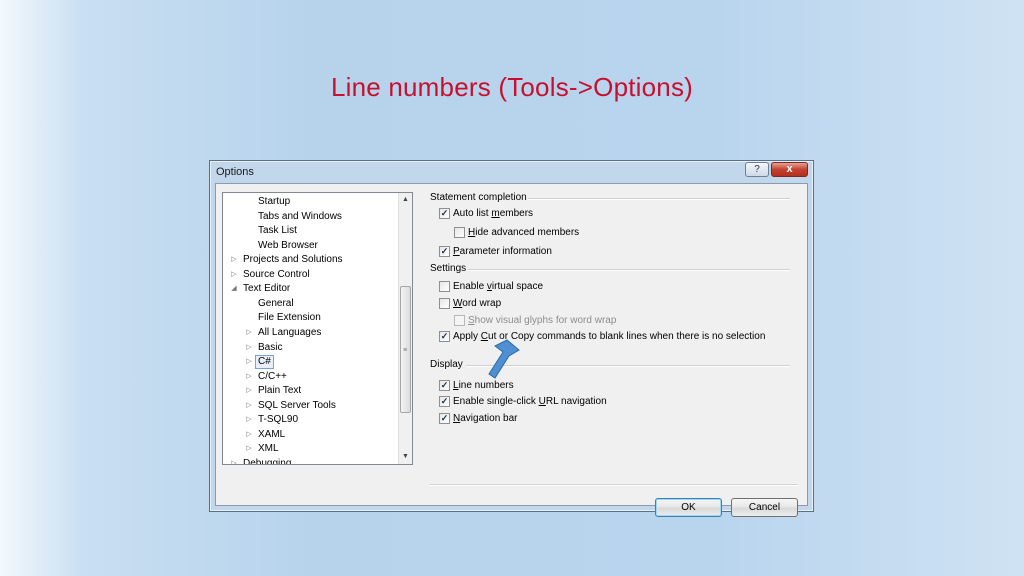 This screenshot has height=576, width=1024. I want to click on tree-item-label: All Languages, so click(290, 332).